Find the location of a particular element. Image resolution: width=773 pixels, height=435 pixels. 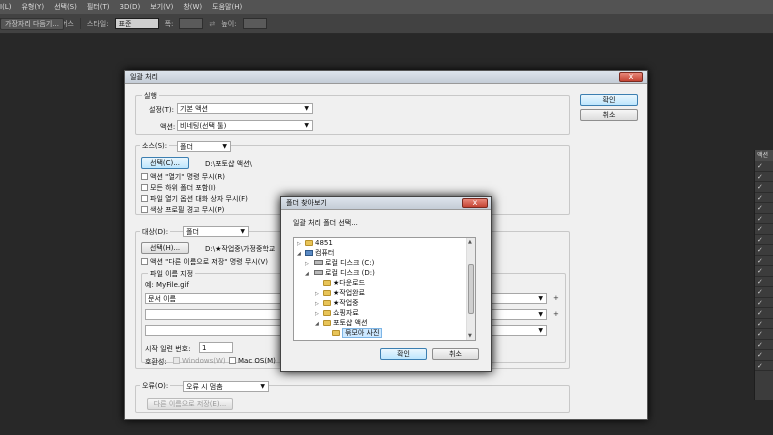

tree-scrollbar: ▲ ▼ is located at coordinates (470, 289).